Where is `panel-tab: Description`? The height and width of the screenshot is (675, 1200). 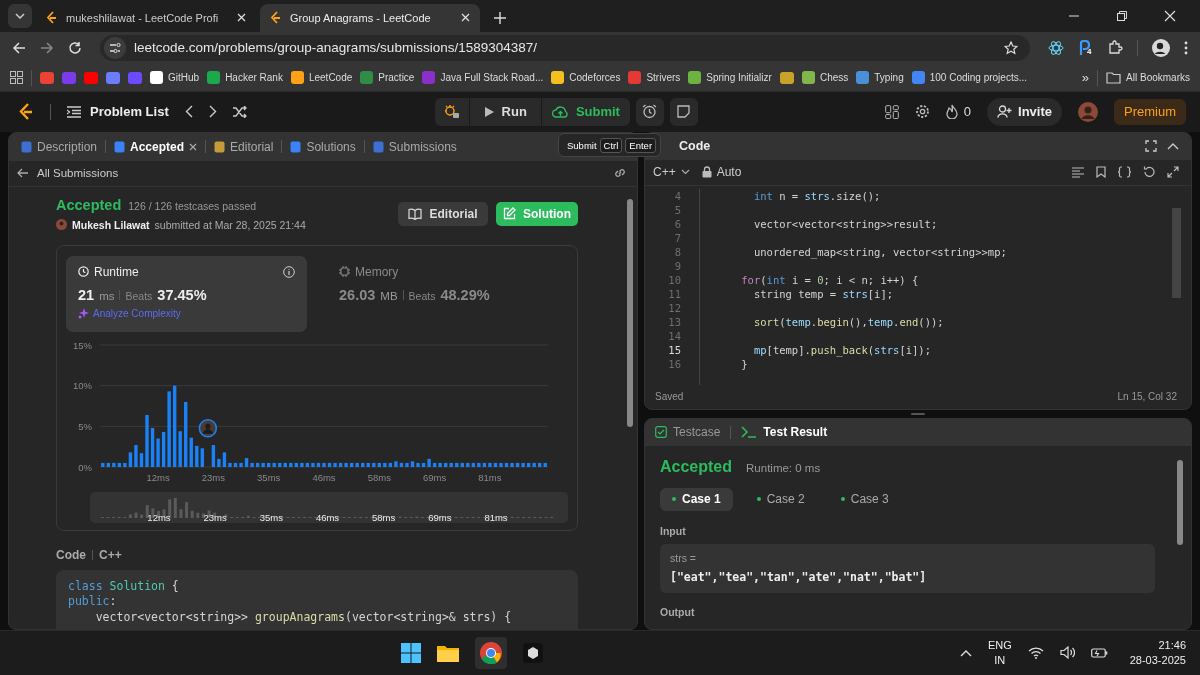
panel-tab: Description is located at coordinates (59, 146).